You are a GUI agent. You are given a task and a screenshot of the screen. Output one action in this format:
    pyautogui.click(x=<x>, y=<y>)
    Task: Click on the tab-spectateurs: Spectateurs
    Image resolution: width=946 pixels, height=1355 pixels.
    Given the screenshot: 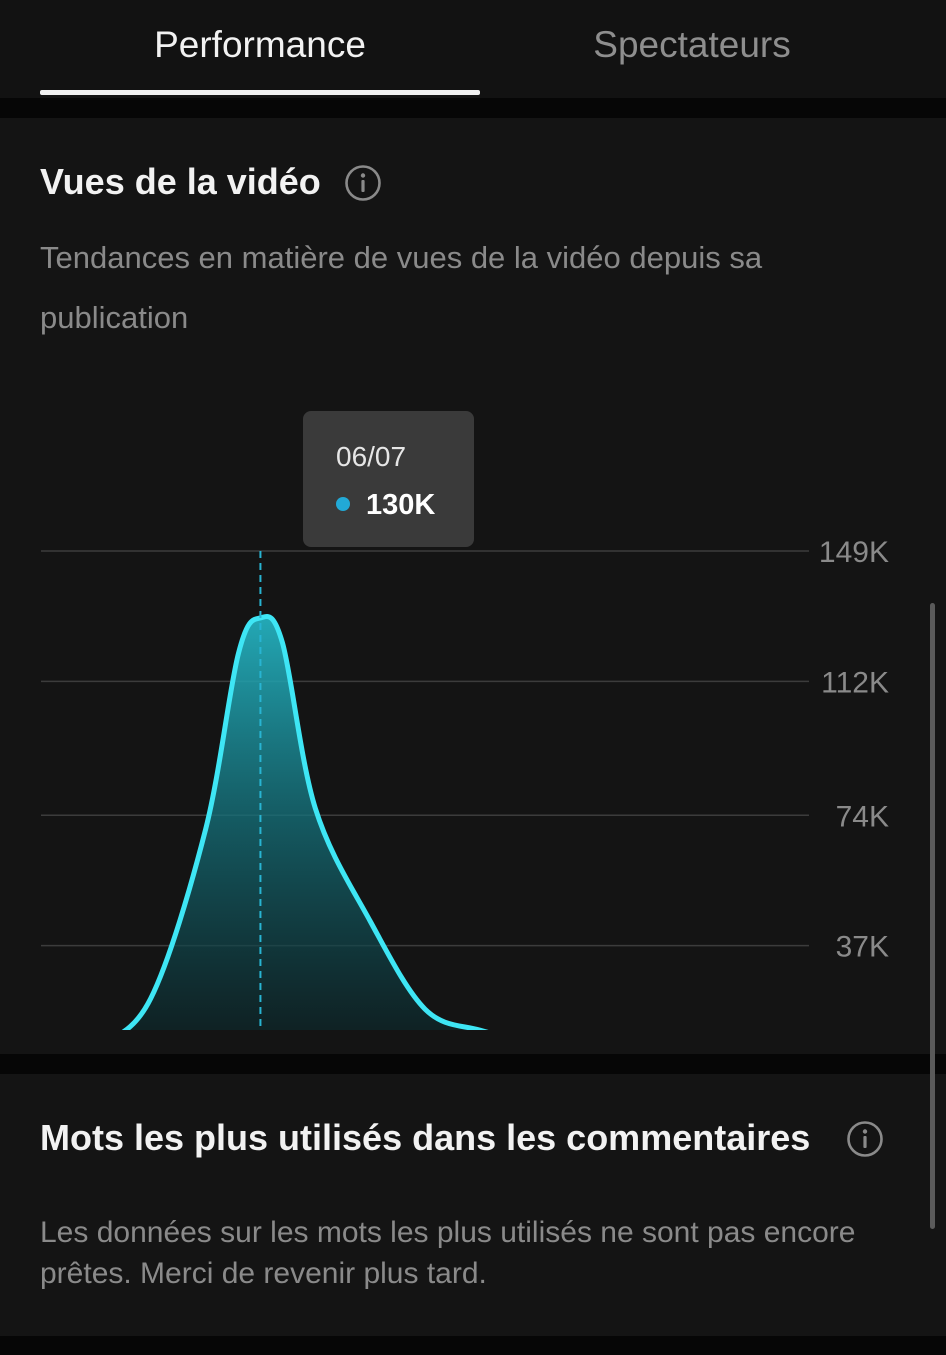 What is the action you would take?
    pyautogui.click(x=692, y=45)
    